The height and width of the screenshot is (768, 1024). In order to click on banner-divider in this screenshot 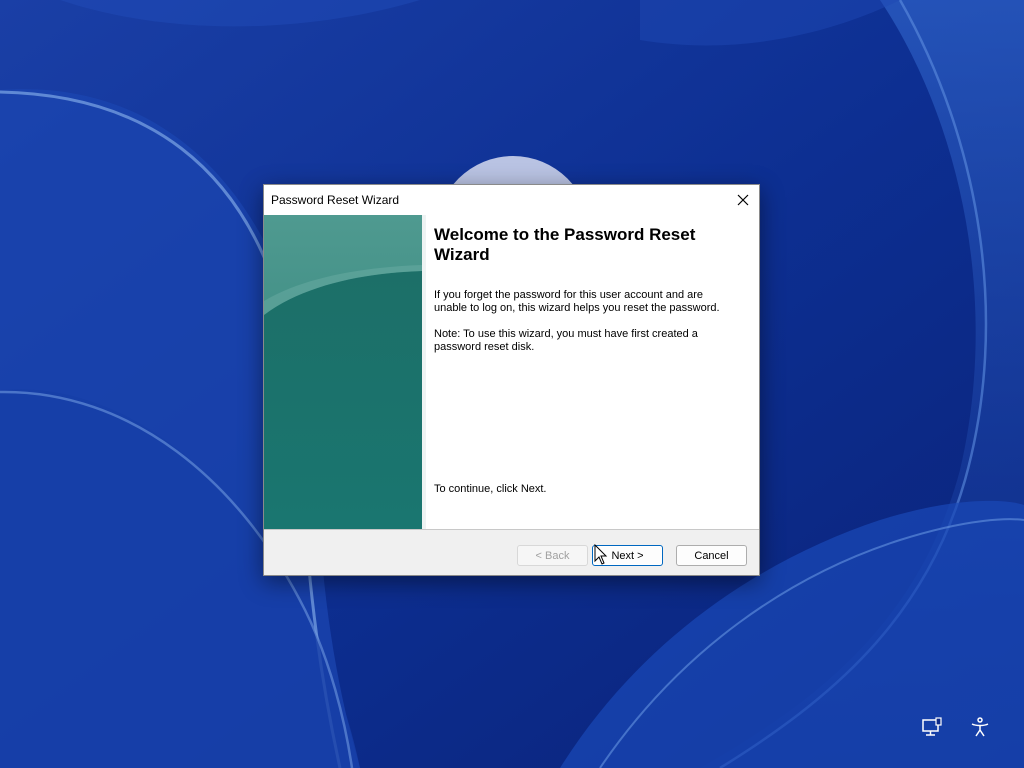, I will do `click(424, 372)`.